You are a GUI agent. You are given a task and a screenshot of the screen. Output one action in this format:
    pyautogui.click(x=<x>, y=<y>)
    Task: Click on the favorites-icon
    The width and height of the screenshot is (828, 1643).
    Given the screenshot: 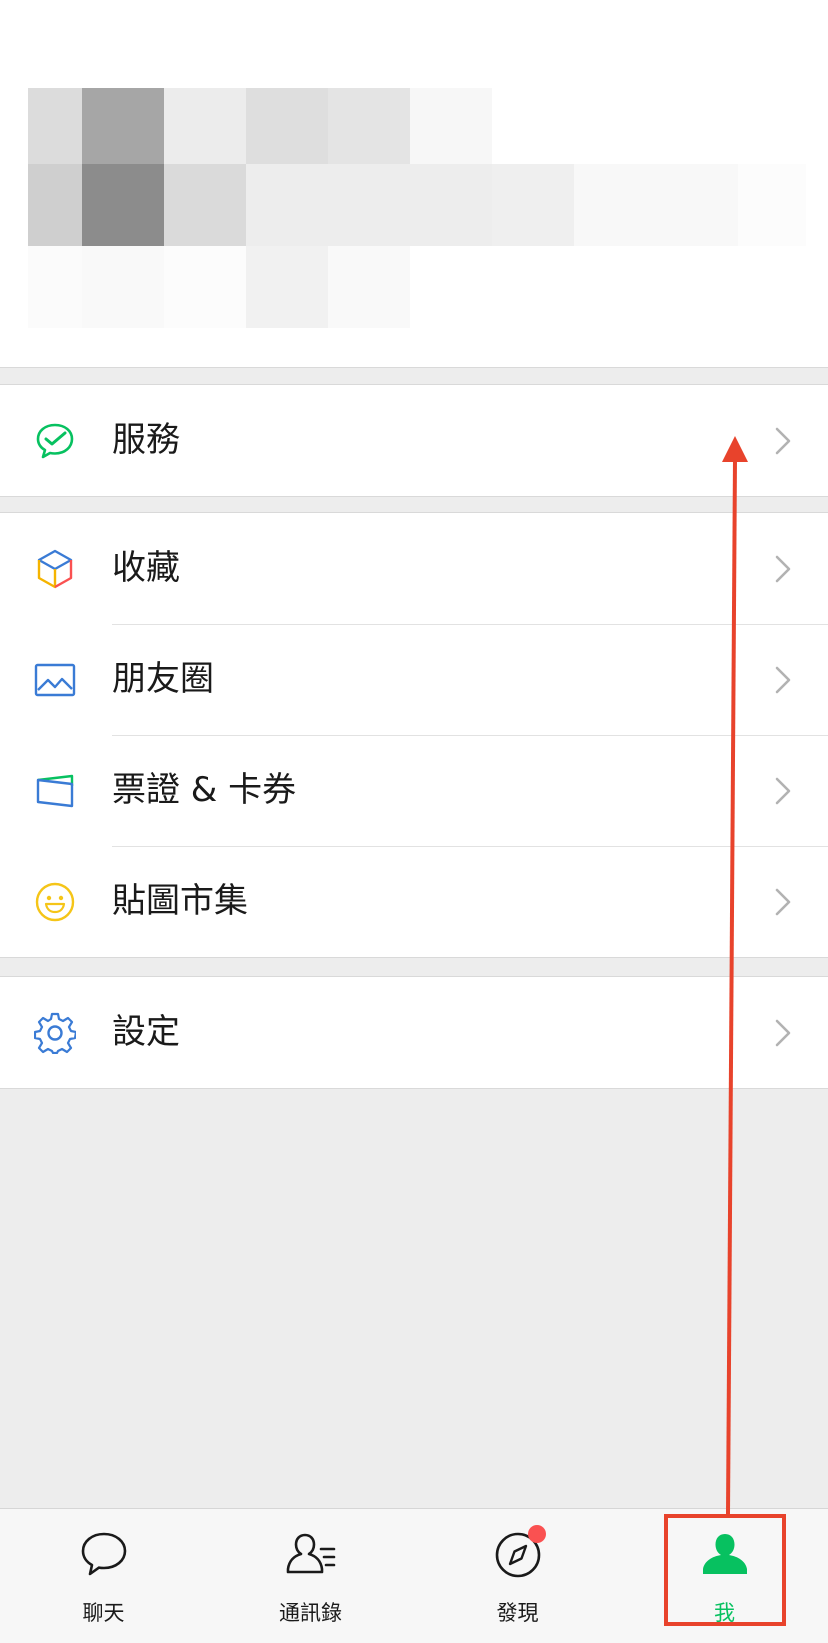 What is the action you would take?
    pyautogui.click(x=55, y=569)
    